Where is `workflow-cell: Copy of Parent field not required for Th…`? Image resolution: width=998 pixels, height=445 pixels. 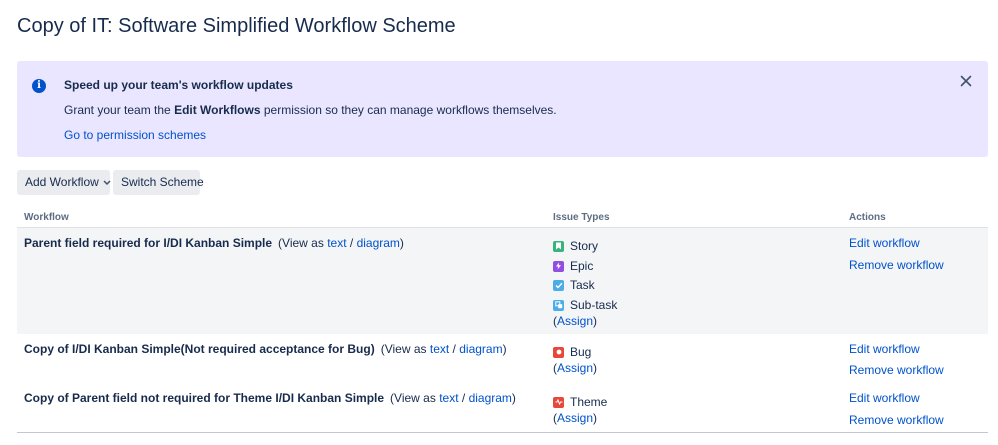
workflow-cell: Copy of Parent field not required for Th… is located at coordinates (270, 398).